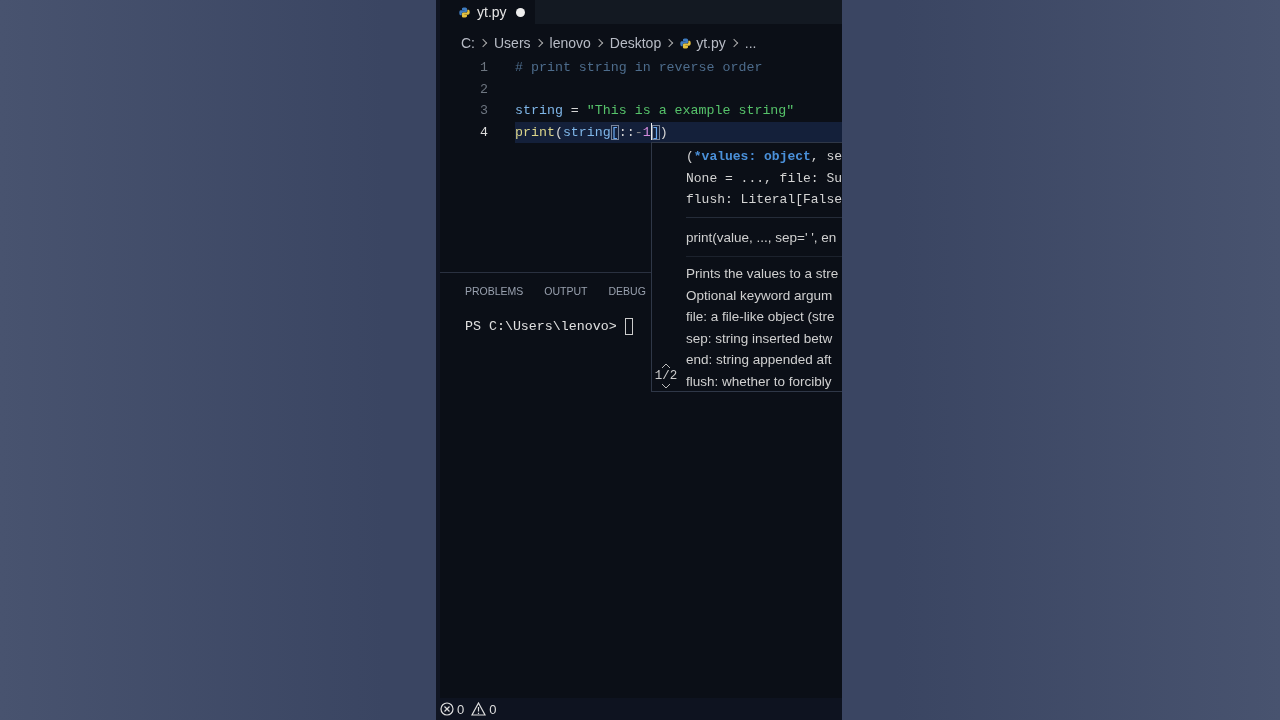 This screenshot has height=720, width=1280. Describe the element at coordinates (759, 381) in the screenshot. I see `doc-line: flush: whether to forcibly` at that location.